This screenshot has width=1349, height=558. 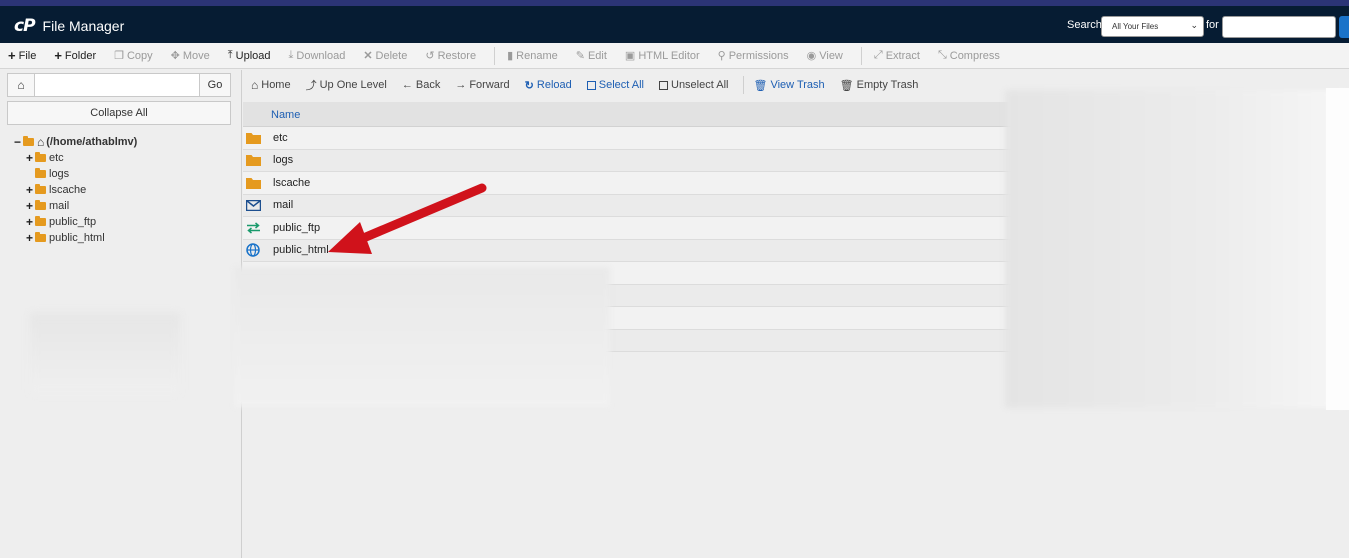 I want to click on move-button: ✥ Move, so click(x=190, y=56).